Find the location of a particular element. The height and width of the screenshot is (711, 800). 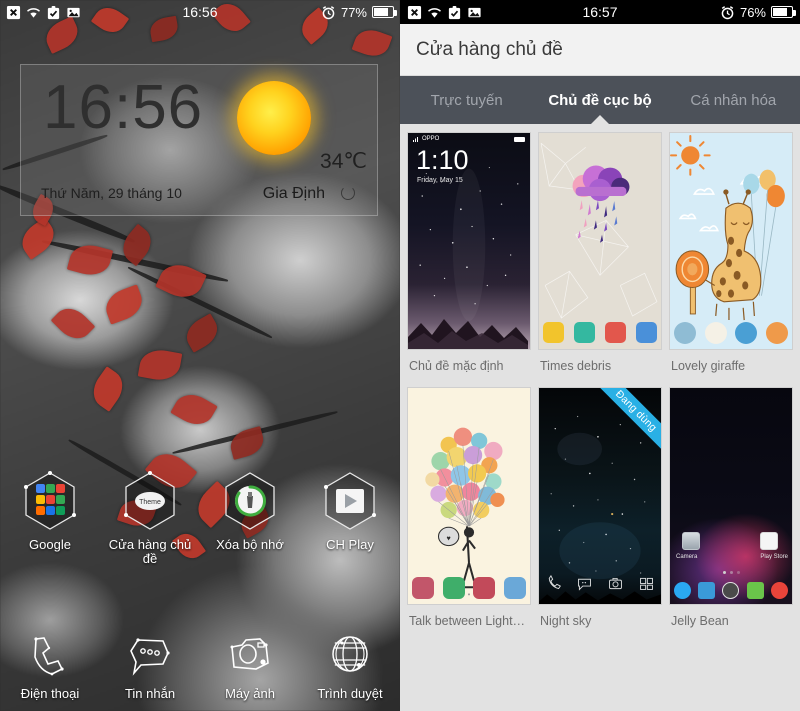

widget-city: Gia Định is located at coordinates (293, 193).